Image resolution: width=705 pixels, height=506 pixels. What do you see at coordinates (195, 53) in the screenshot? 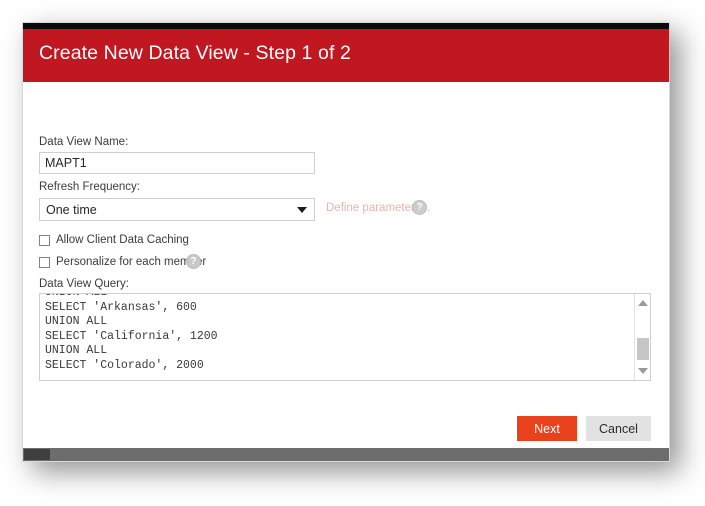
I see `page-title: Create New Data View - Step 1 of 2` at bounding box center [195, 53].